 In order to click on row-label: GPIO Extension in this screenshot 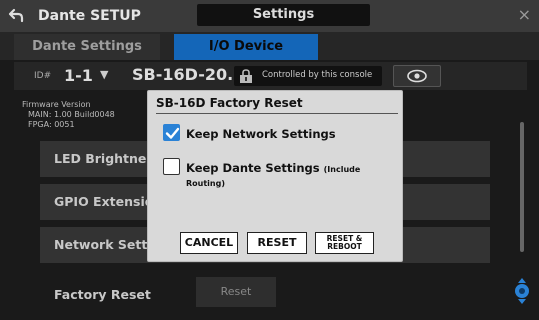, I will do `click(108, 201)`.